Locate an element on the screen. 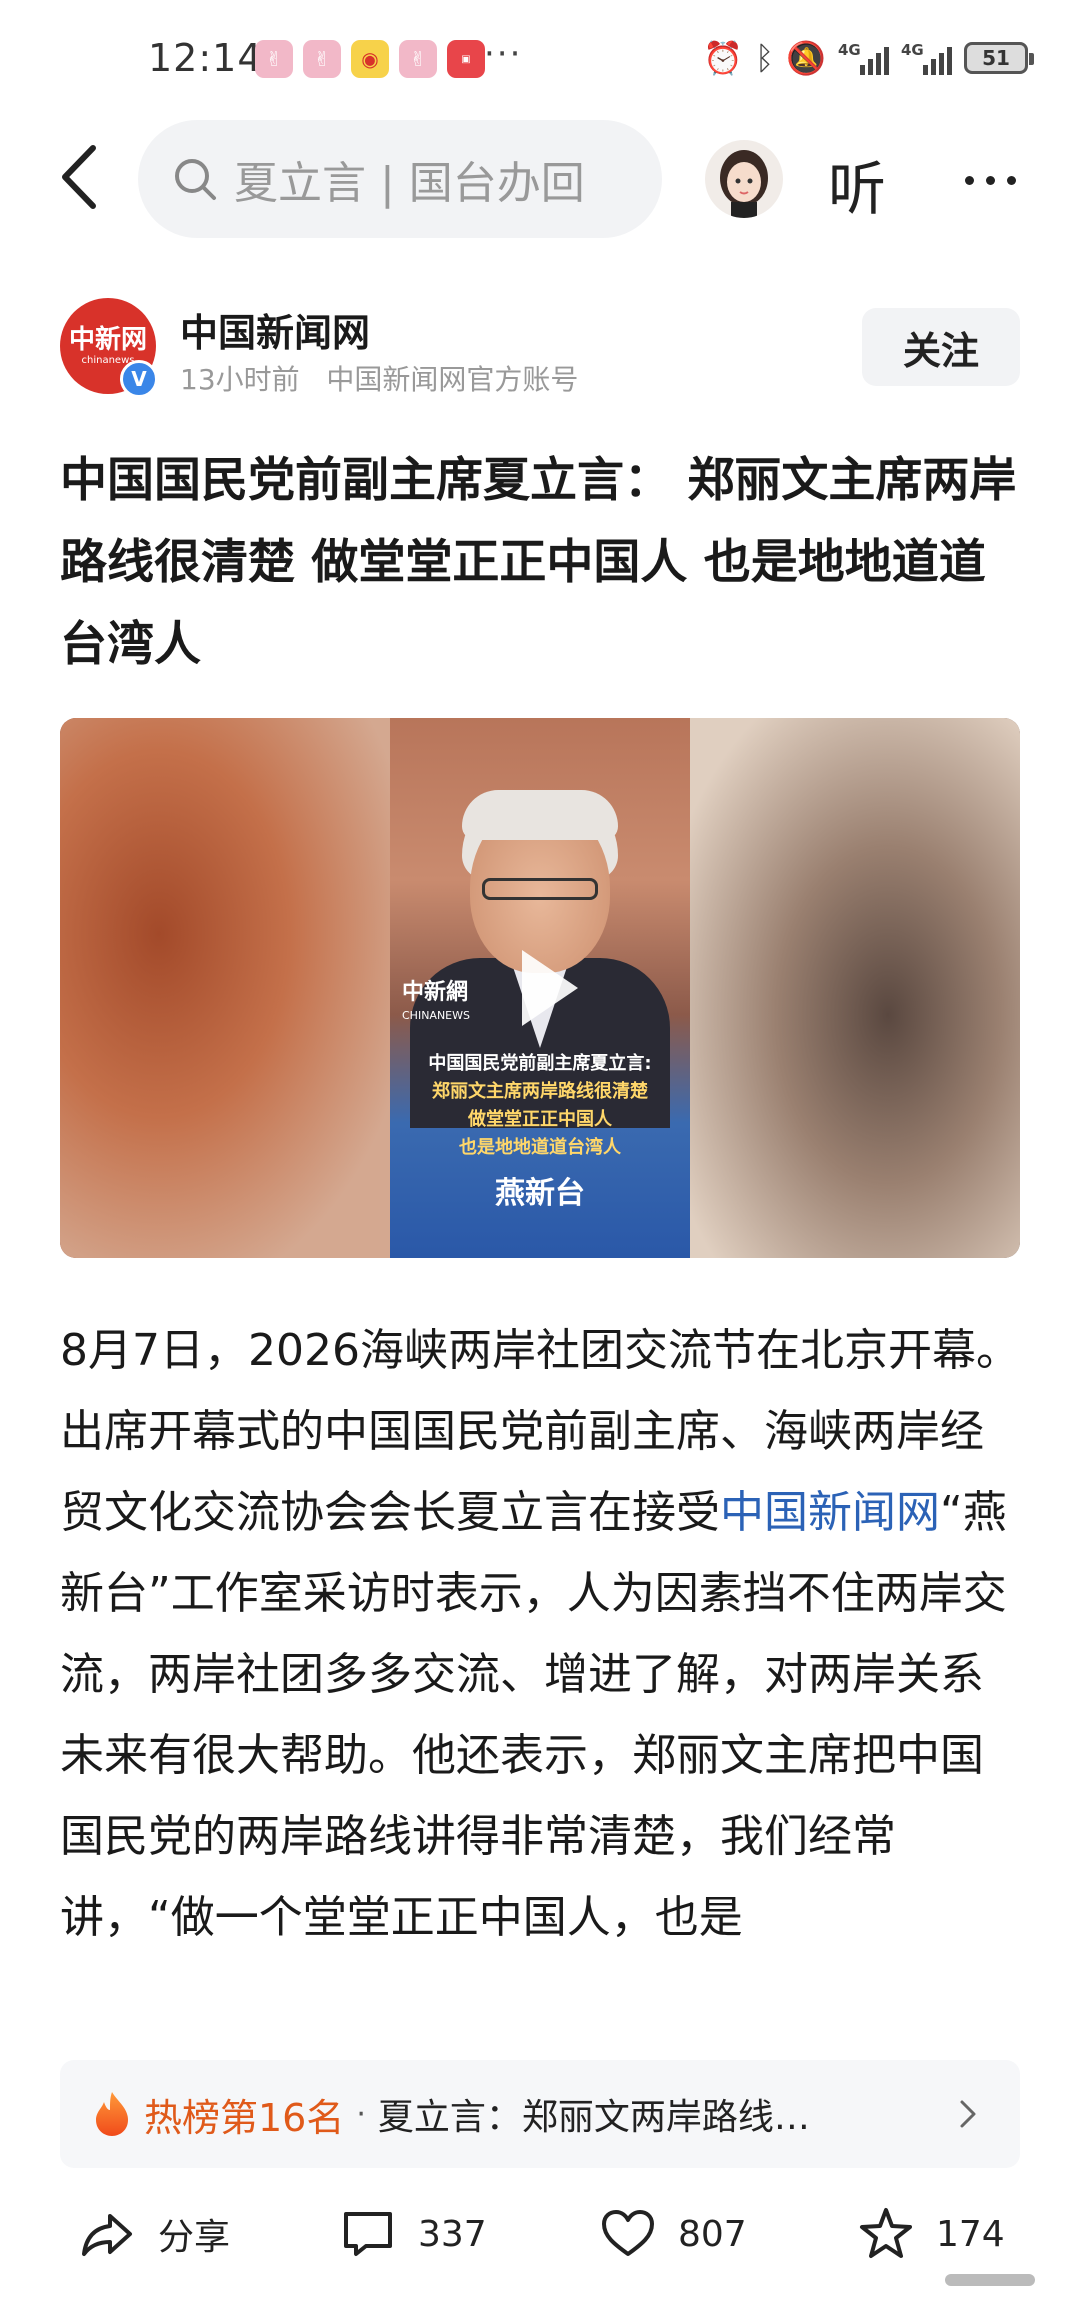  weibo-icon: ◉ is located at coordinates (370, 59).